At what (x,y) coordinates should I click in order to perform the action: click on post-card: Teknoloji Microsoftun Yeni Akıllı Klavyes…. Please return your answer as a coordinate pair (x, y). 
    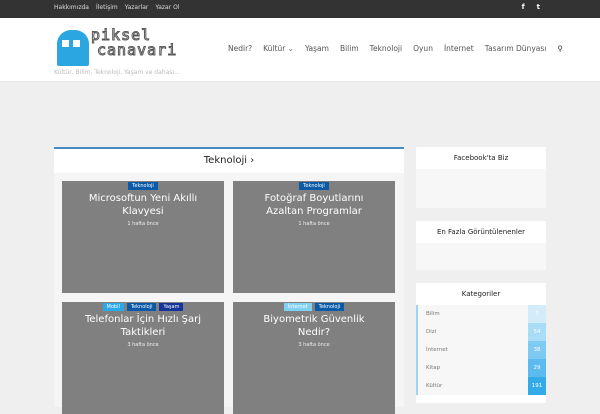
    Looking at the image, I should click on (143, 237).